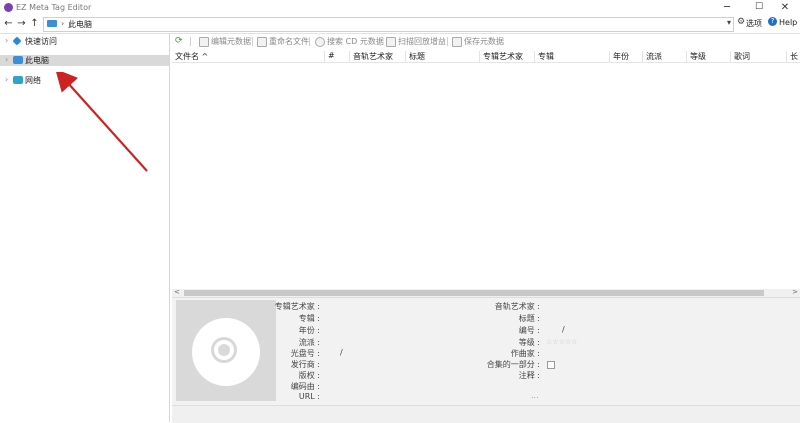 The image size is (800, 423). I want to click on column-header-lyrics: 歌词, so click(740, 56).